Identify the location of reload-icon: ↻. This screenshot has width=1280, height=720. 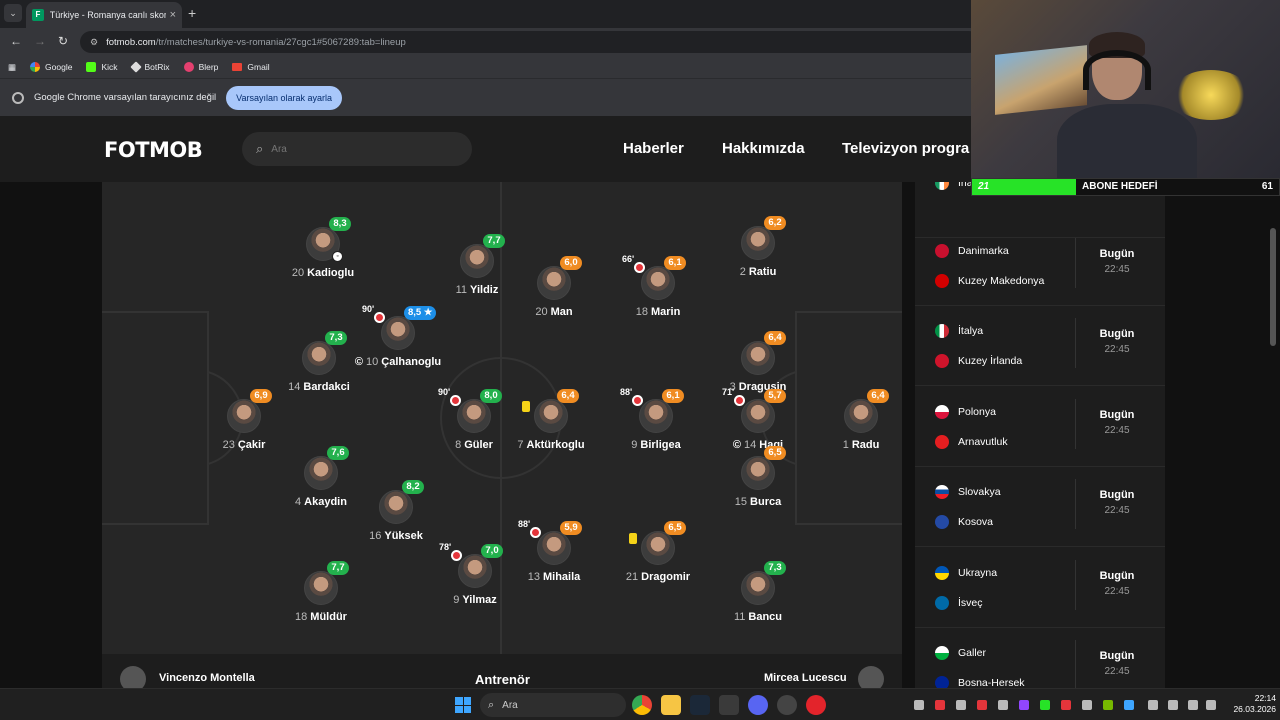
(63, 41).